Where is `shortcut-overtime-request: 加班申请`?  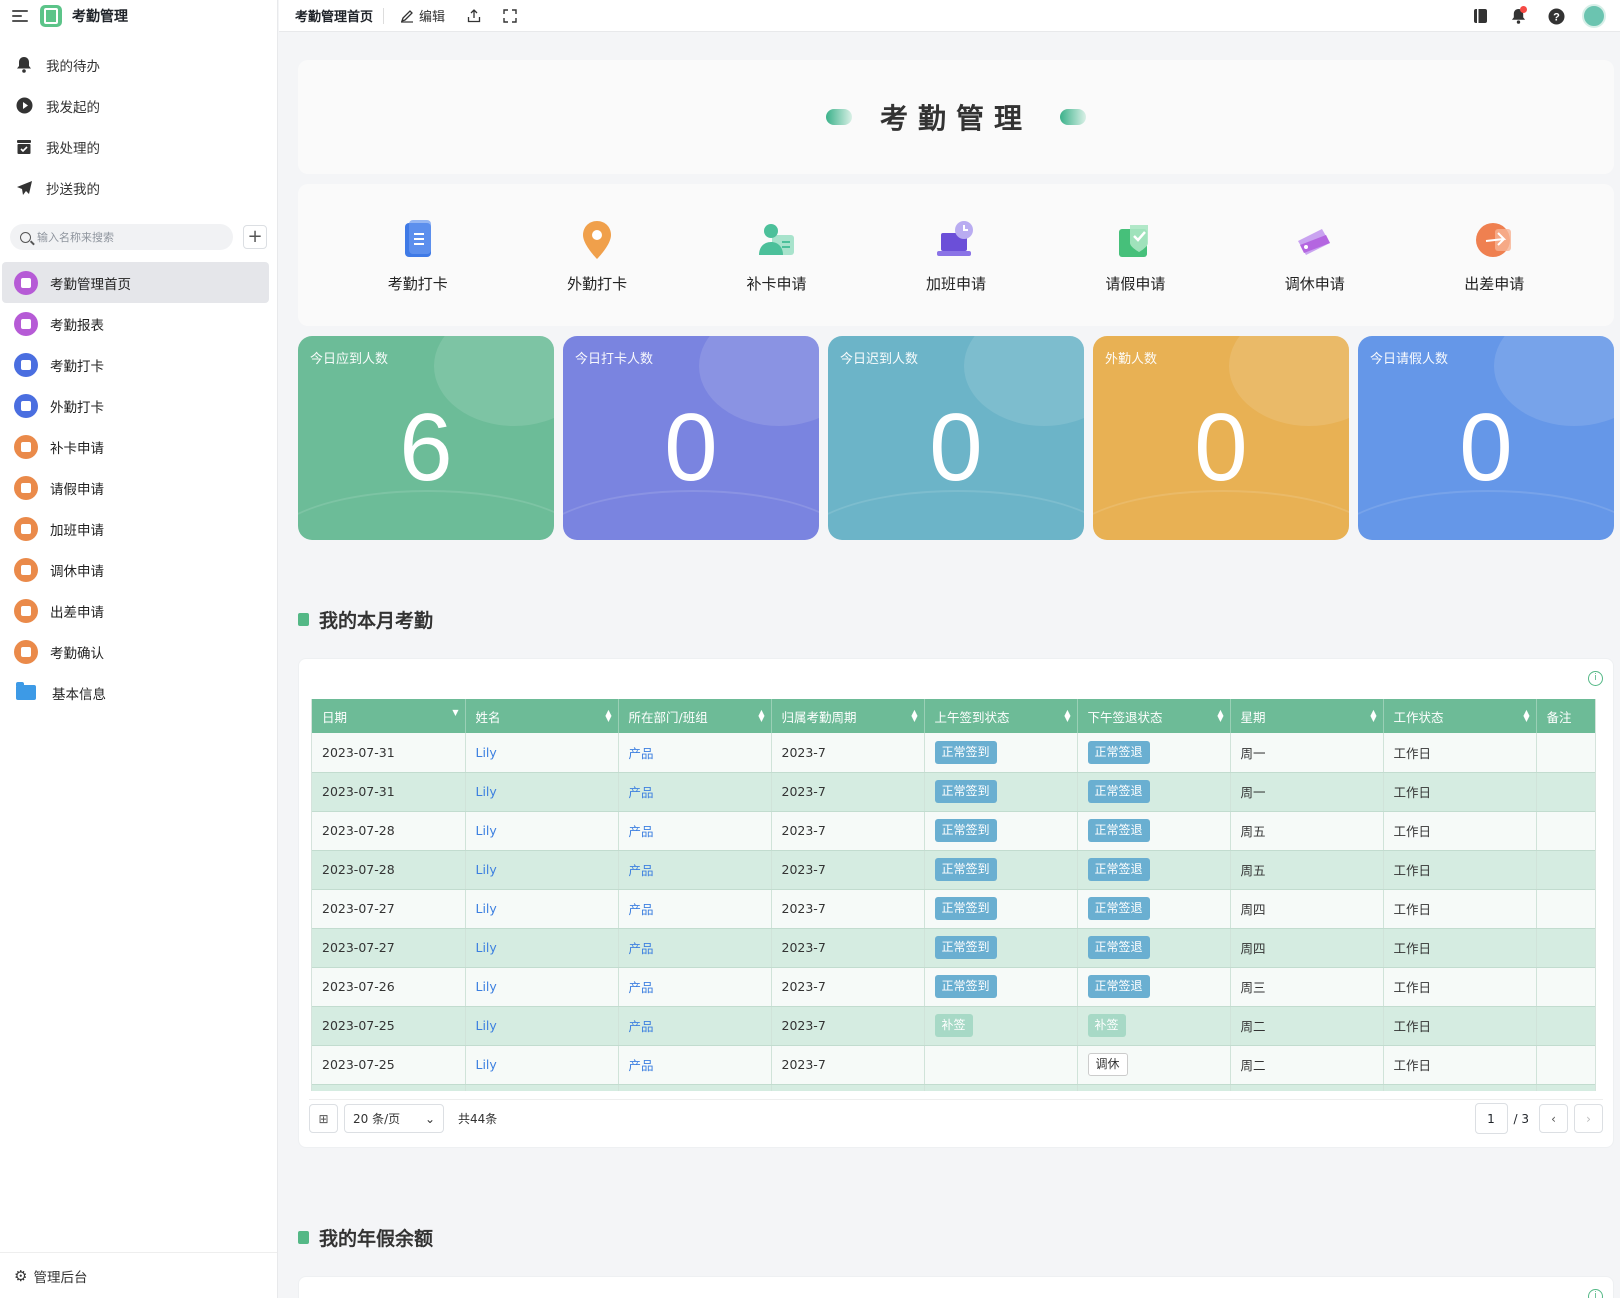
shortcut-overtime-request: 加班申请 is located at coordinates (956, 255).